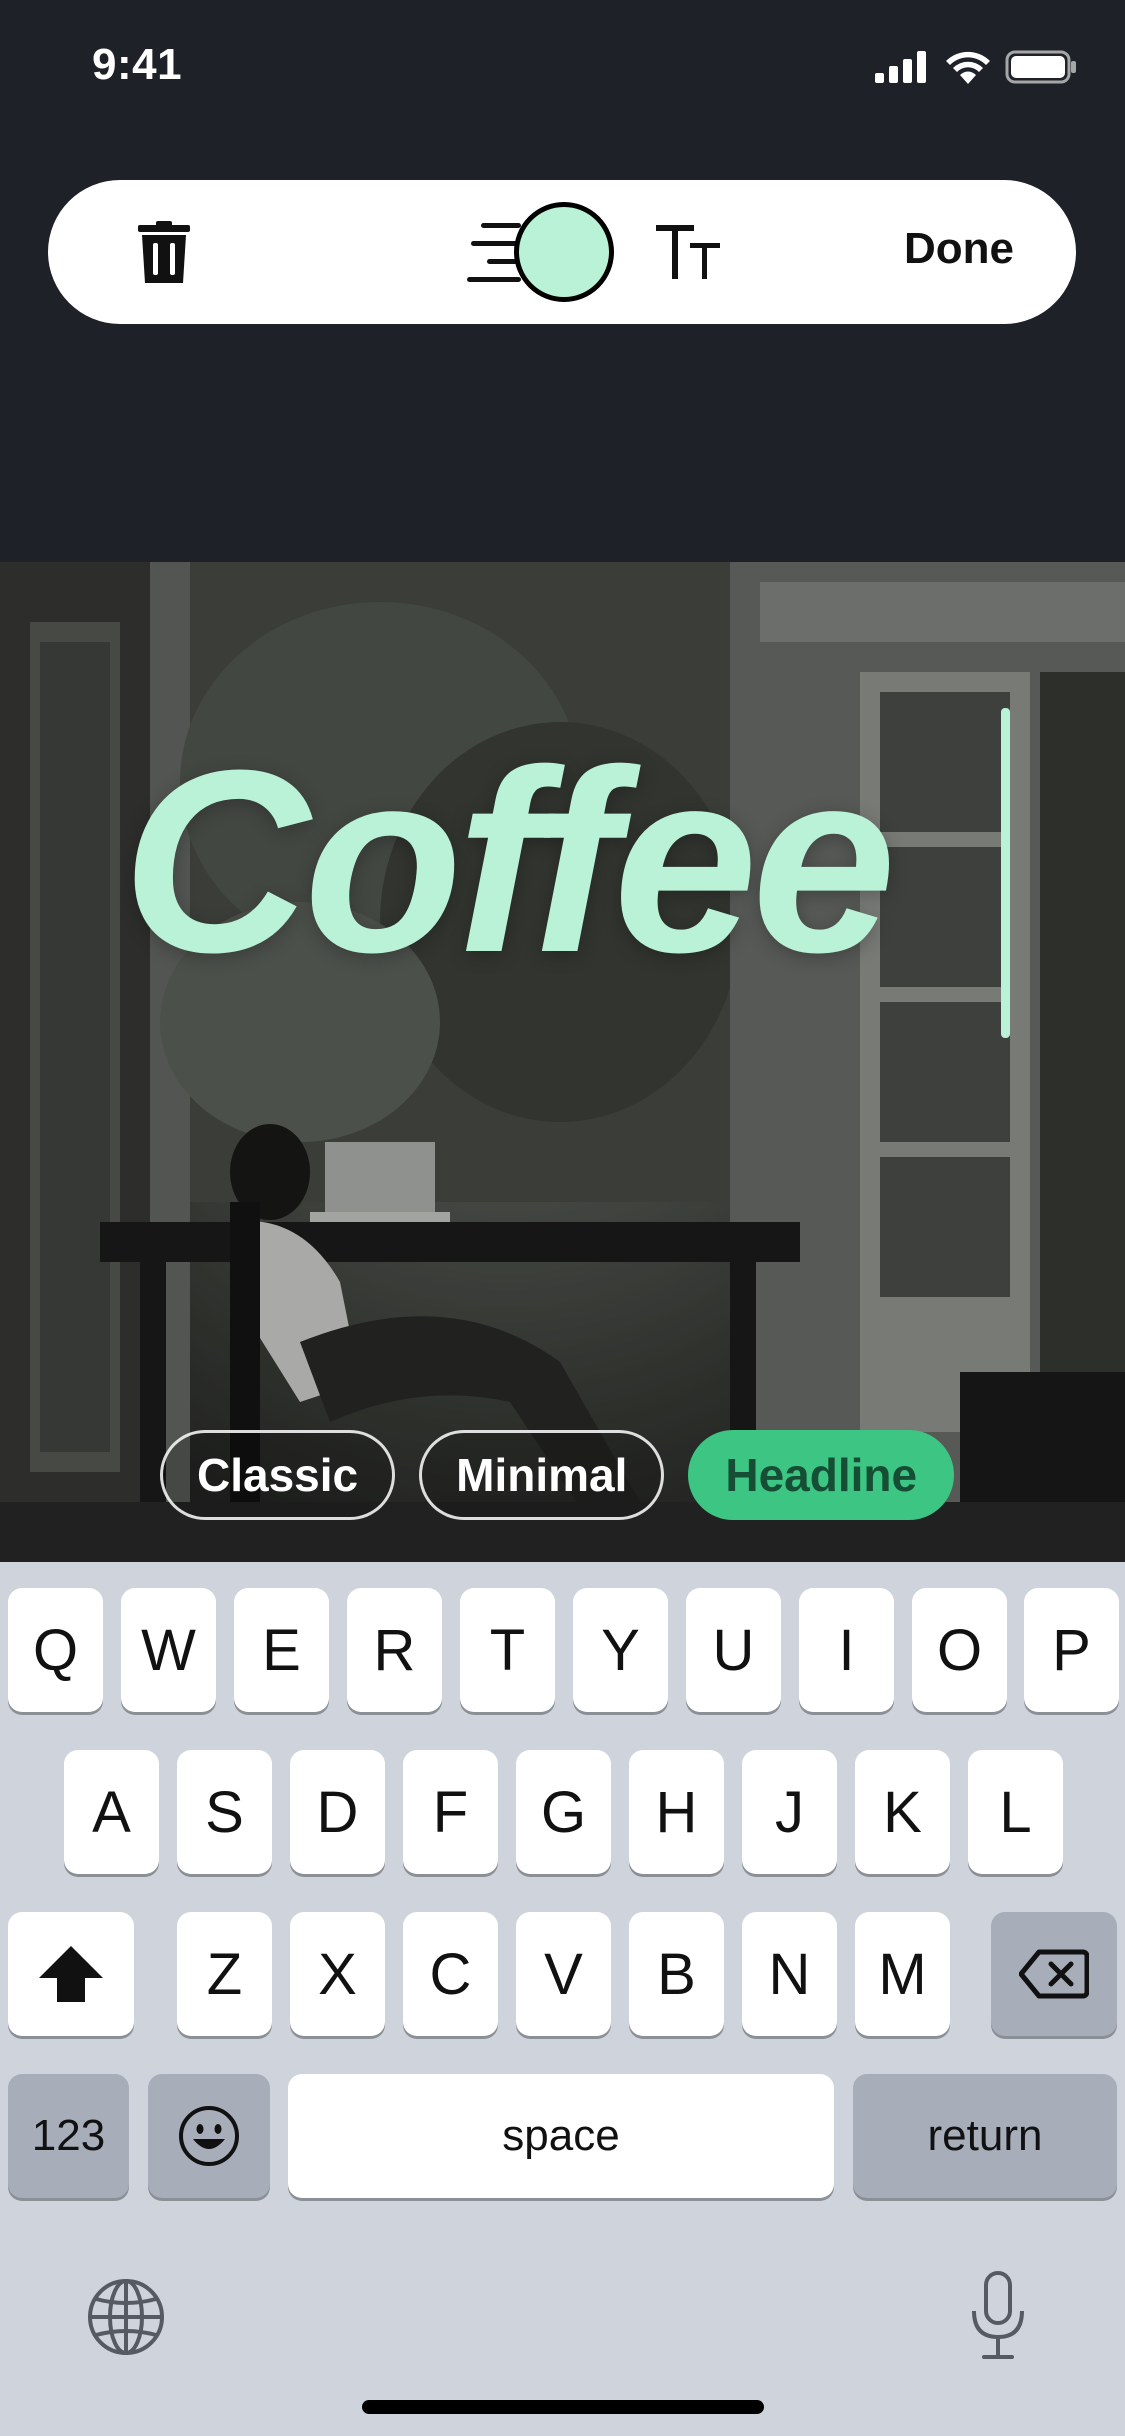 Image resolution: width=1125 pixels, height=2436 pixels. What do you see at coordinates (137, 64) in the screenshot?
I see `status-time: 9:41` at bounding box center [137, 64].